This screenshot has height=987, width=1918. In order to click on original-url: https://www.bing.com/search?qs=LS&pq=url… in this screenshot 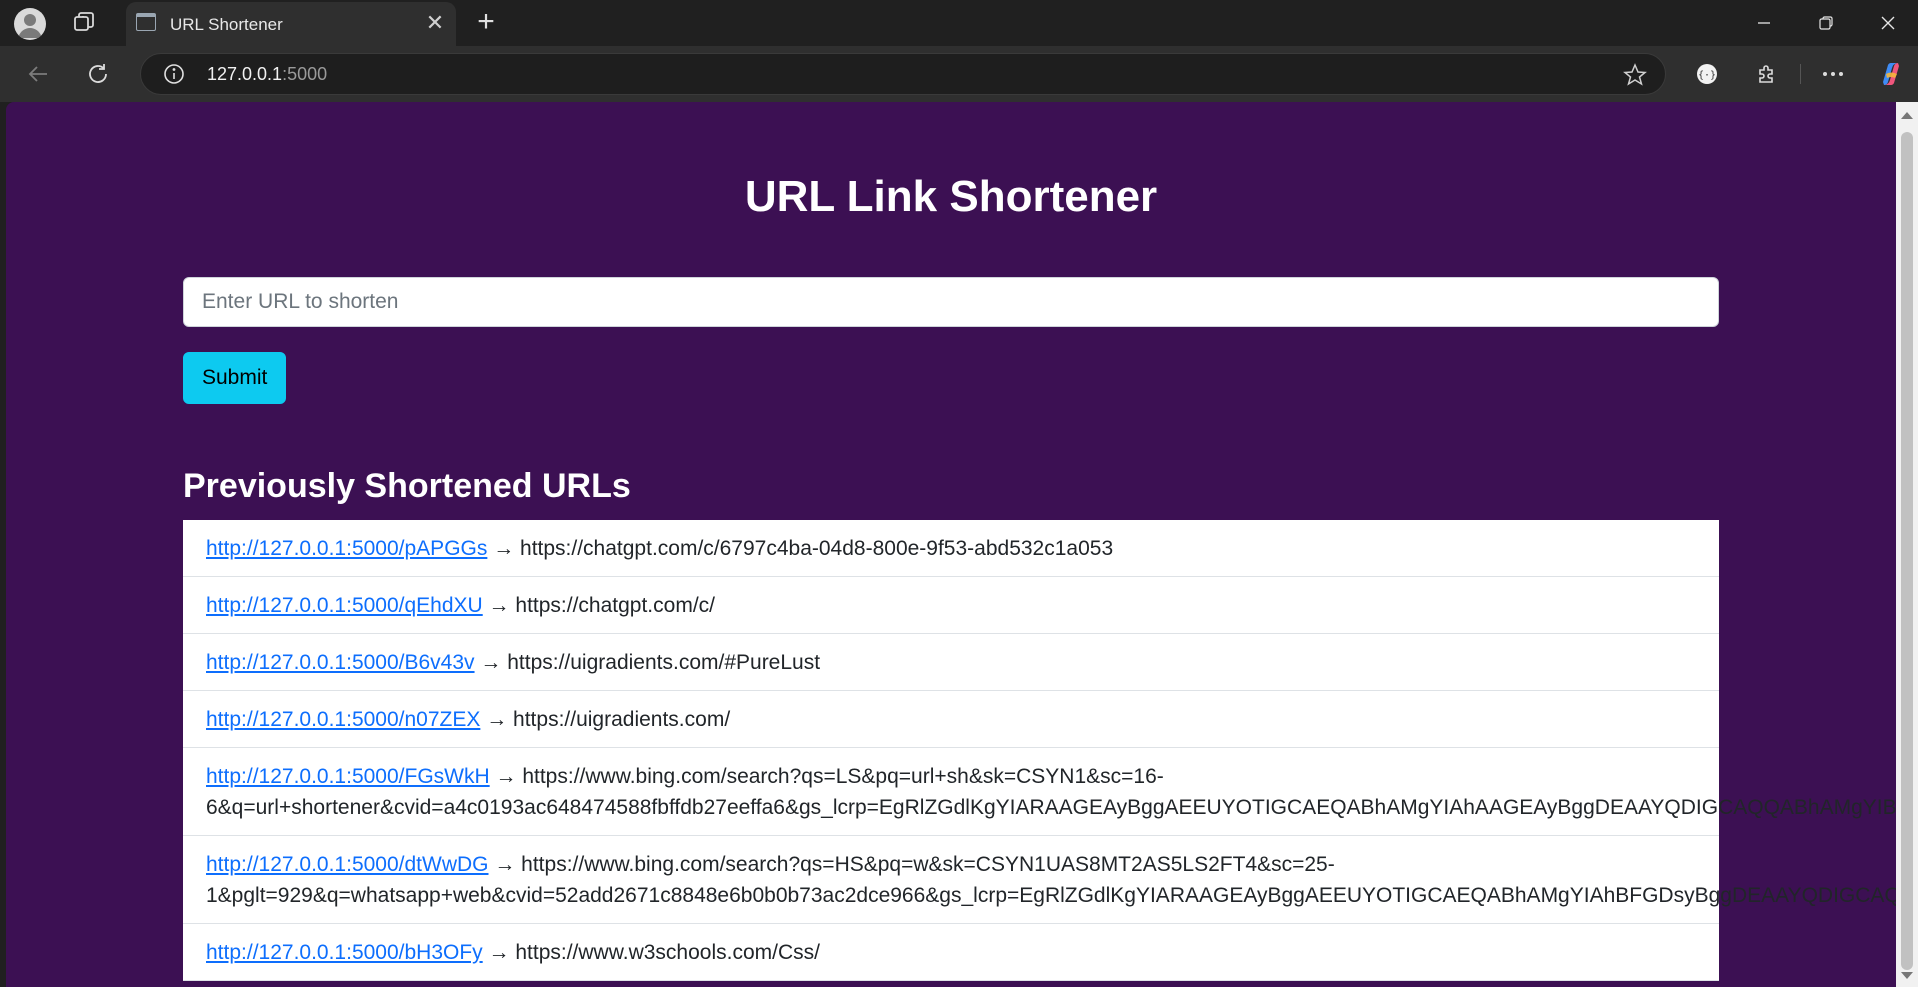, I will do `click(843, 776)`.